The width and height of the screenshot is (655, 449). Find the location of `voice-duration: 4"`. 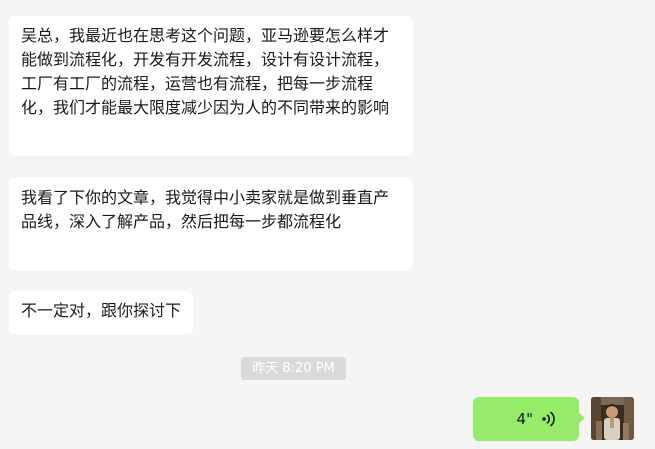

voice-duration: 4" is located at coordinates (524, 419).